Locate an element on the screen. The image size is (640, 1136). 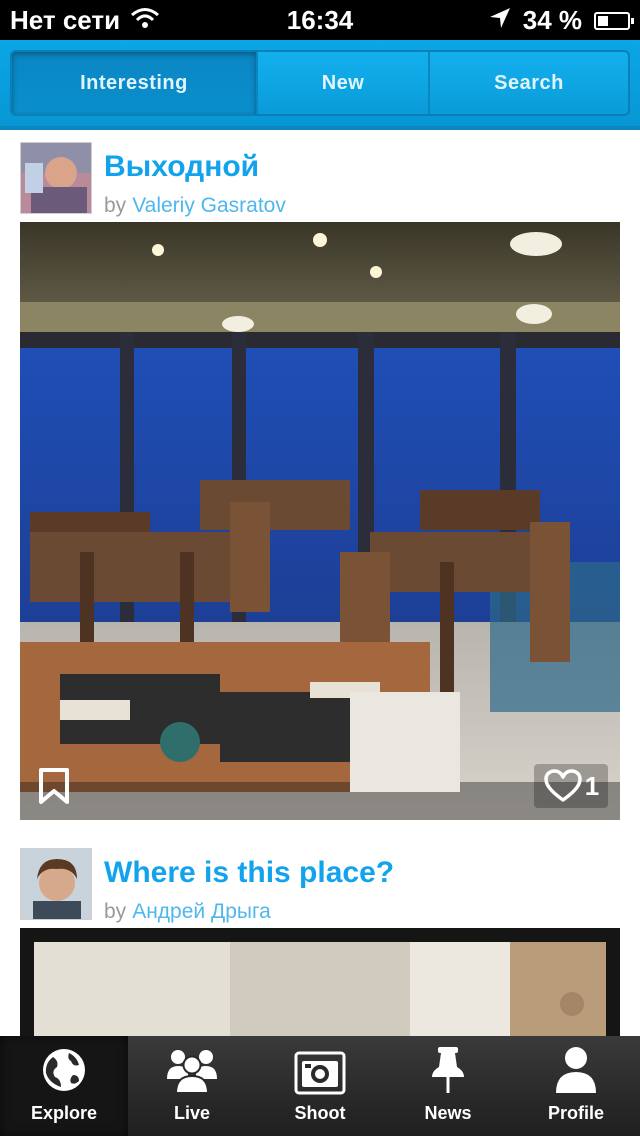
post-photo is located at coordinates (320, 982).